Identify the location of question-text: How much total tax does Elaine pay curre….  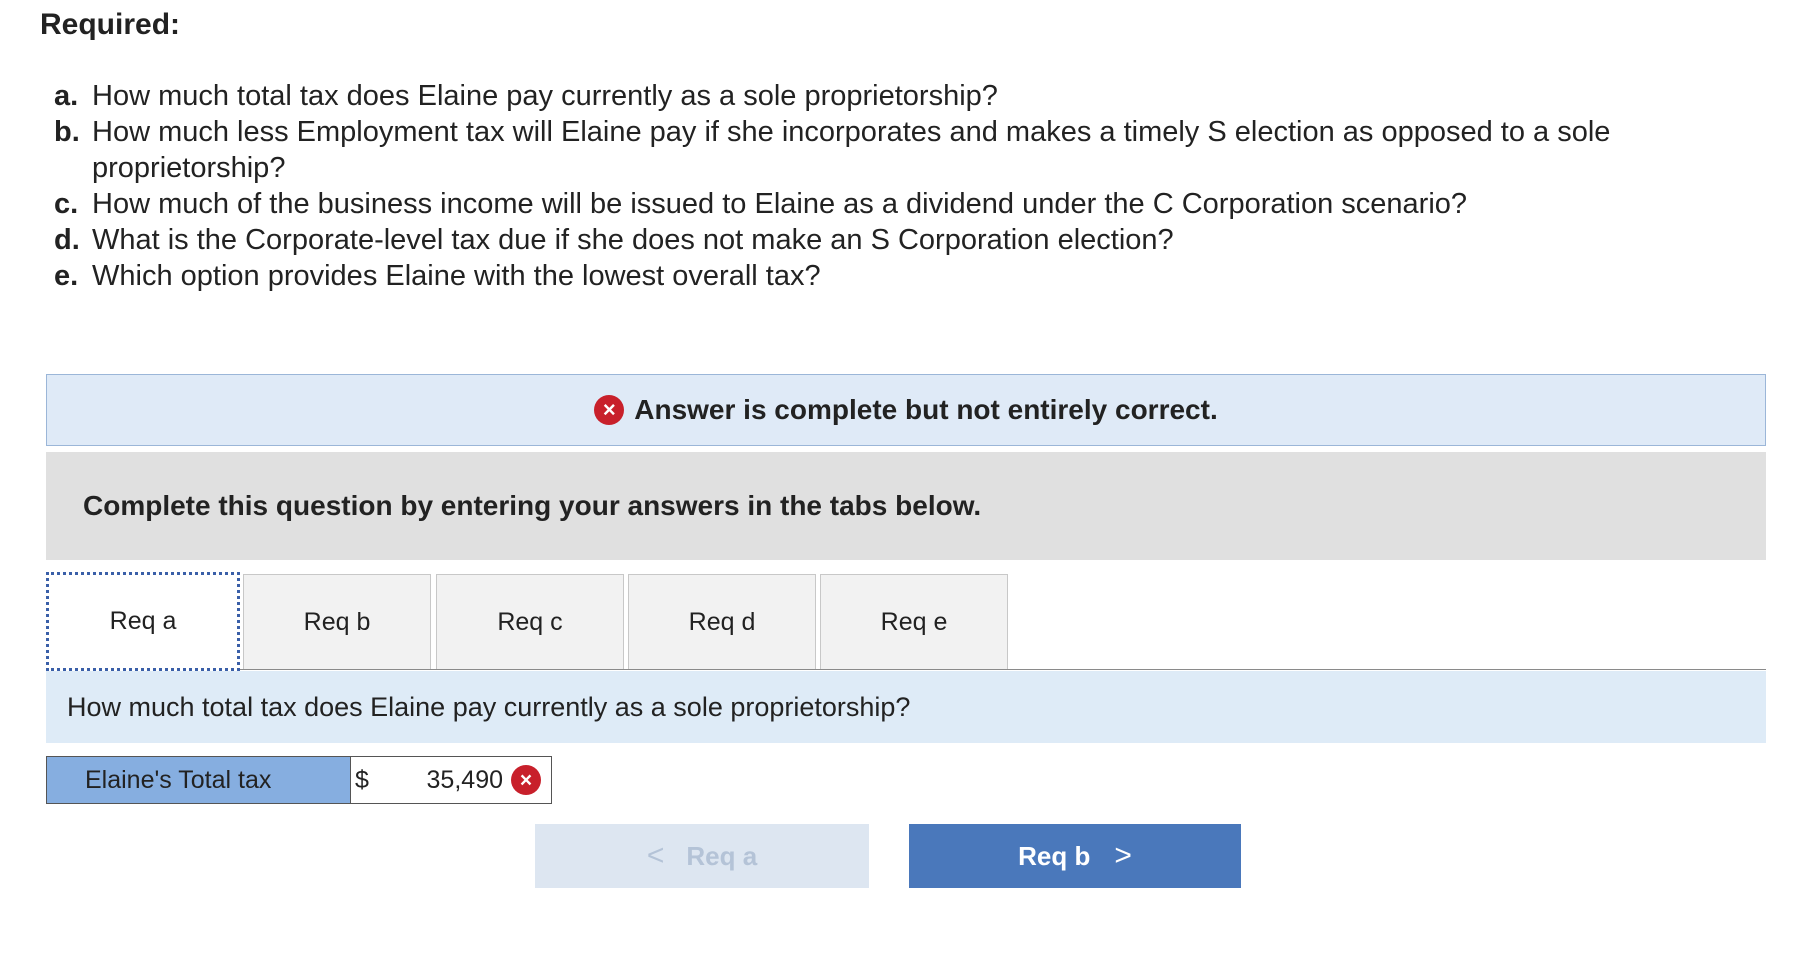
(906, 707).